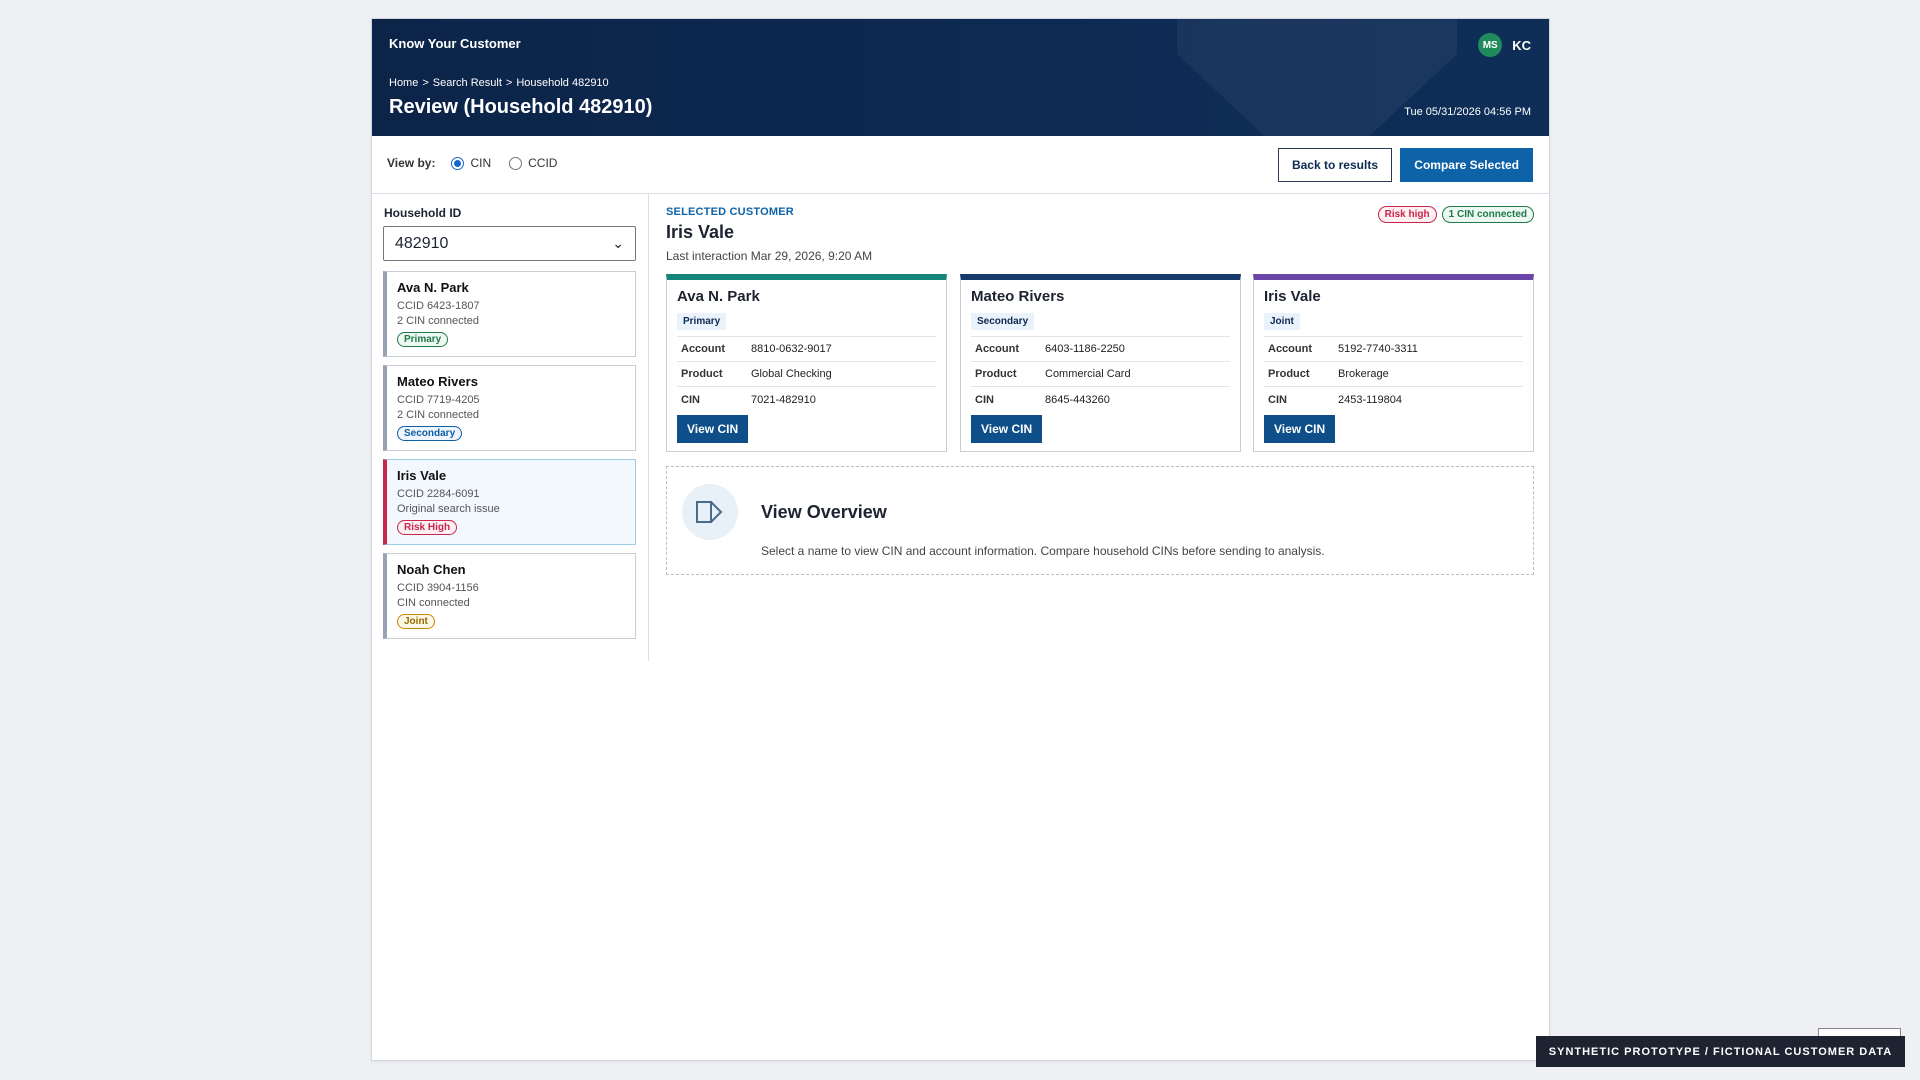 This screenshot has width=1920, height=1080. I want to click on person-tag: Risk High, so click(427, 527).